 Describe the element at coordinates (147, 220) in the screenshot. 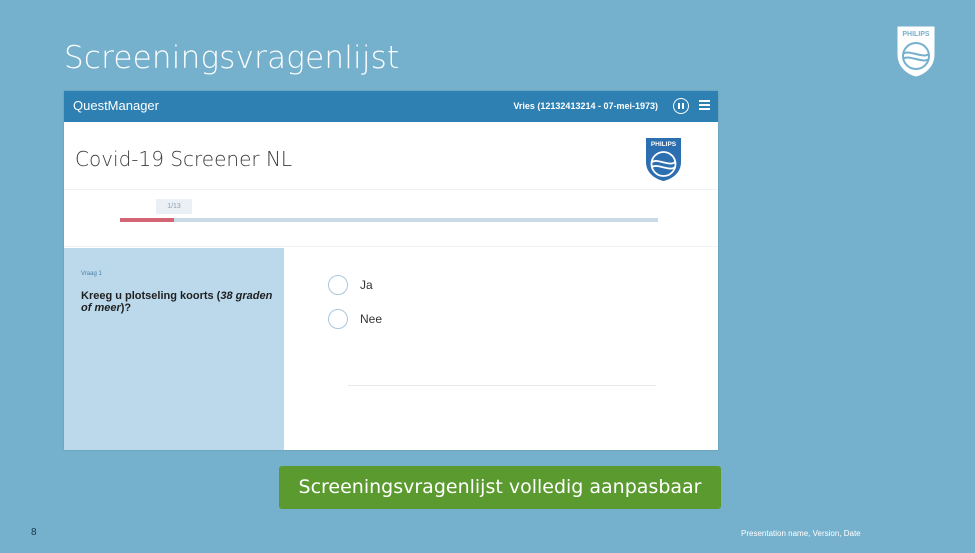

I see `progress-fill` at that location.